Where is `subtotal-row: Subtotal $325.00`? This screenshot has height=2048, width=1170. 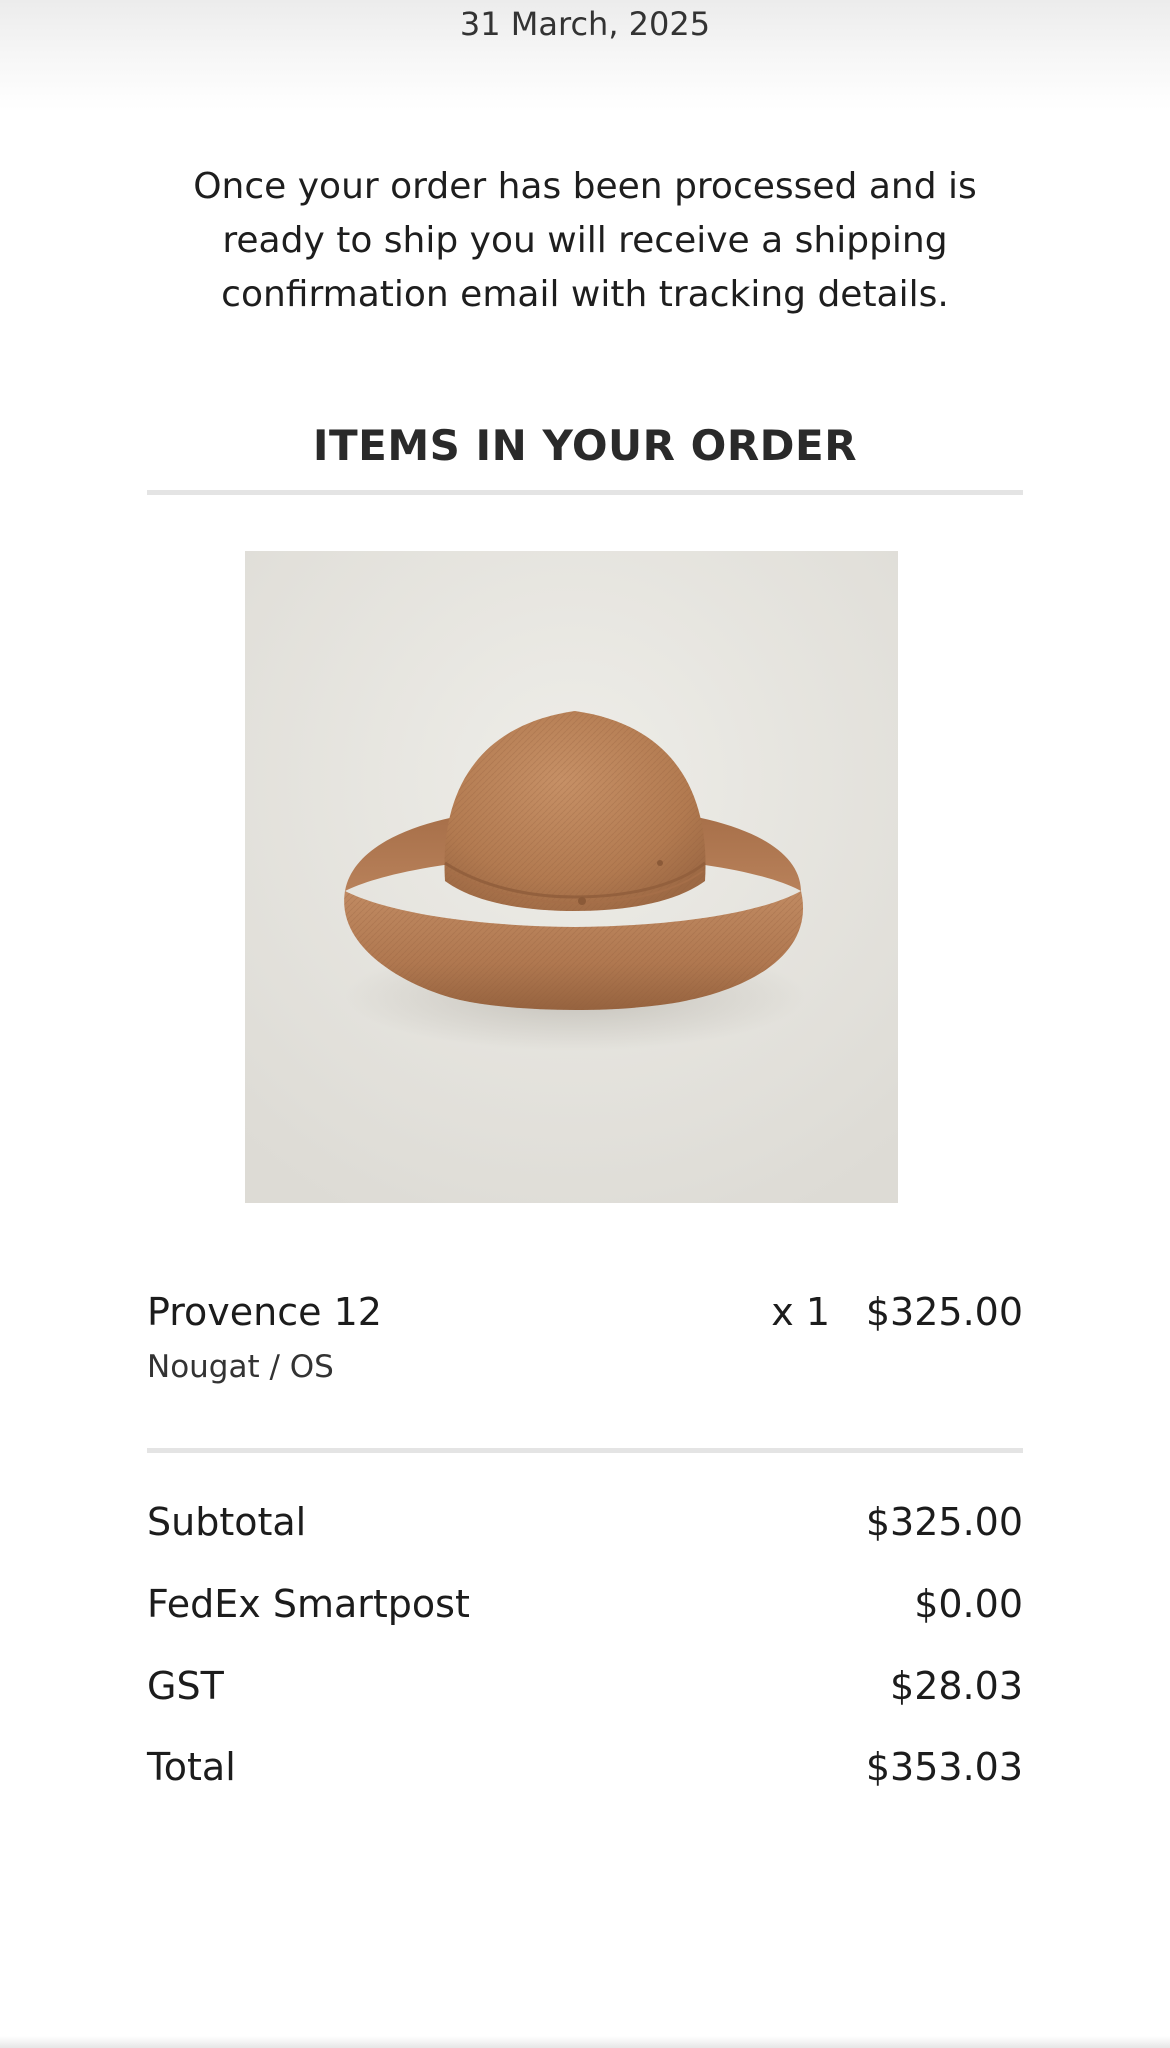 subtotal-row: Subtotal $325.00 is located at coordinates (585, 1522).